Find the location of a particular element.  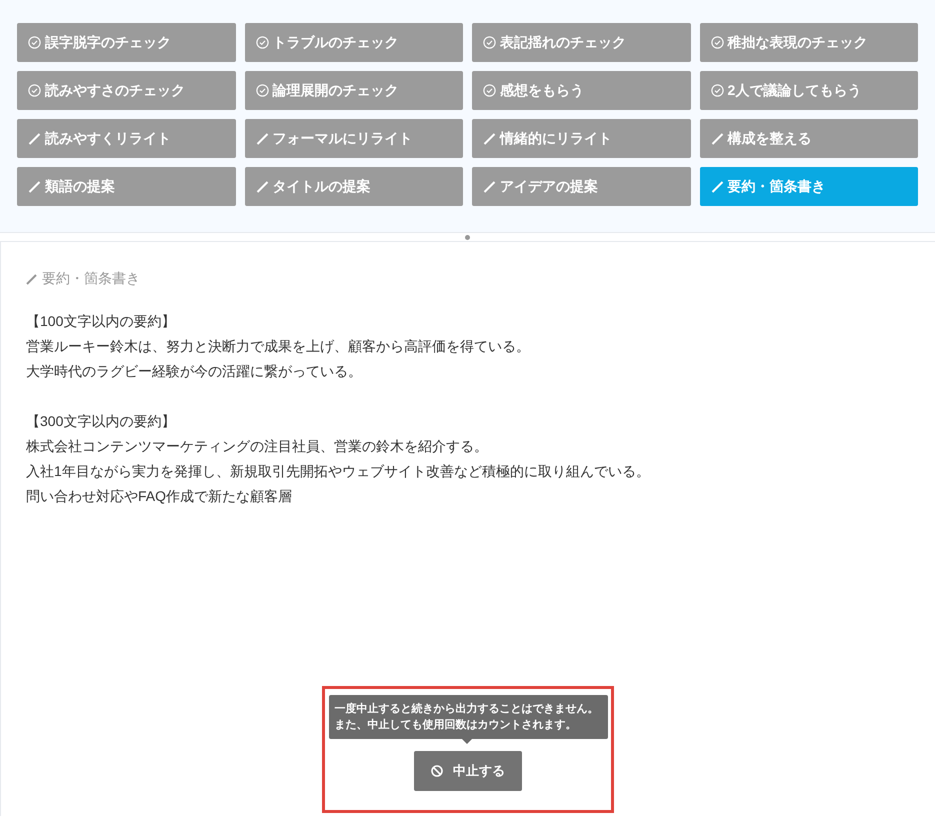

summary-line: 問い合わせ対応やFAQ作成で新たな顧客層 is located at coordinates (159, 496).